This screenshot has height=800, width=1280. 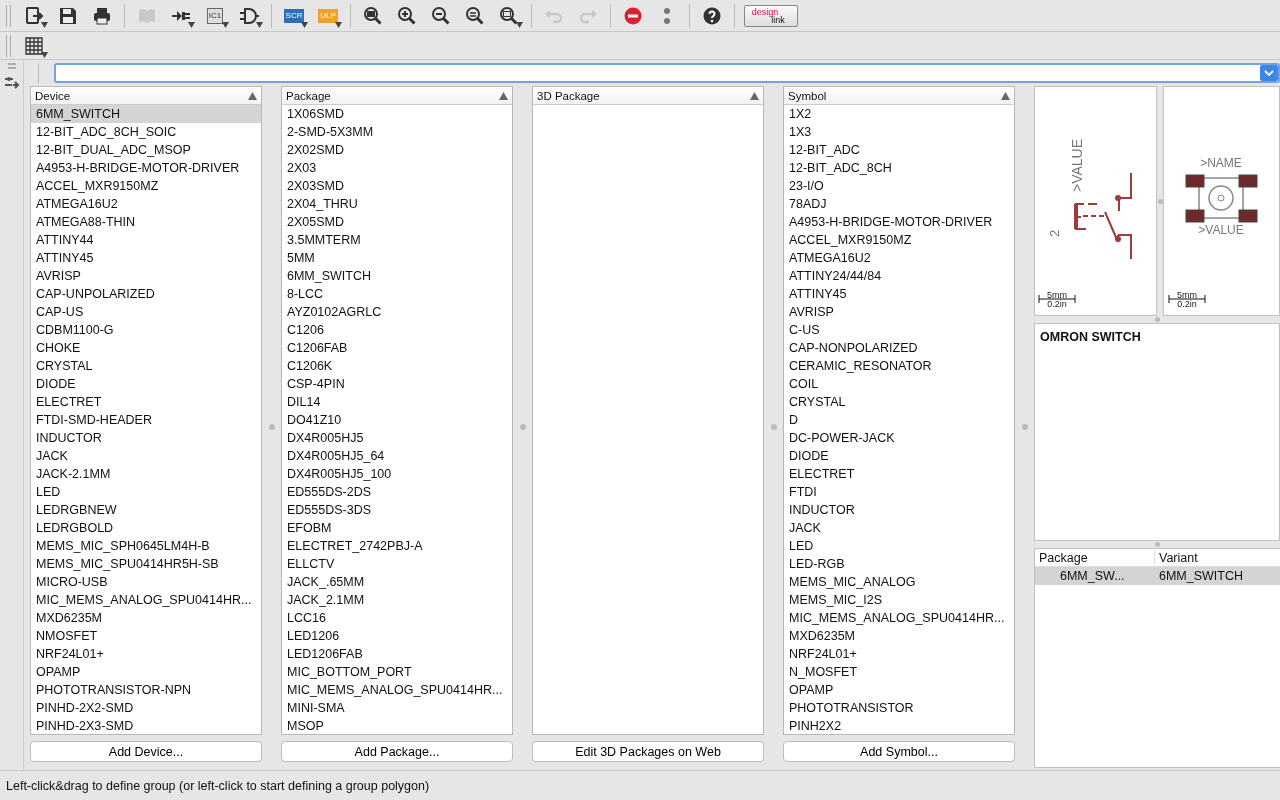 I want to click on list-item: AYZ0102AGRLC, so click(x=397, y=312).